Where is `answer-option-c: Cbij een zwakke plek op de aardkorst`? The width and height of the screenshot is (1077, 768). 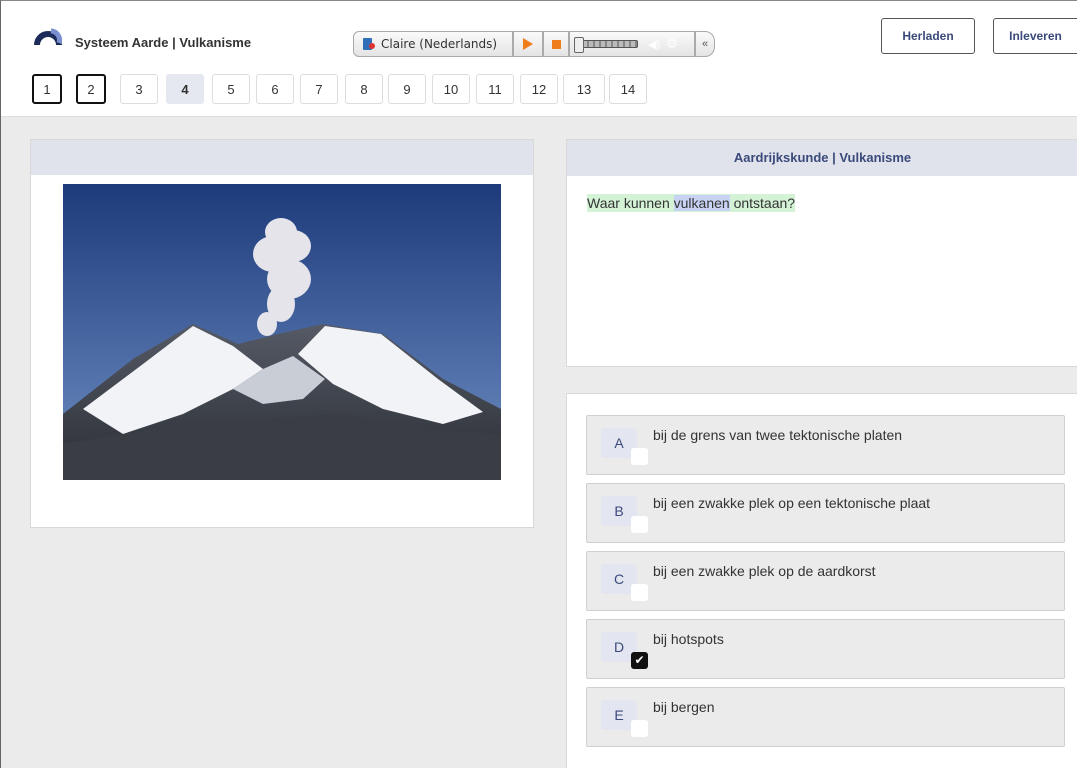 answer-option-c: Cbij een zwakke plek op de aardkorst is located at coordinates (825, 581).